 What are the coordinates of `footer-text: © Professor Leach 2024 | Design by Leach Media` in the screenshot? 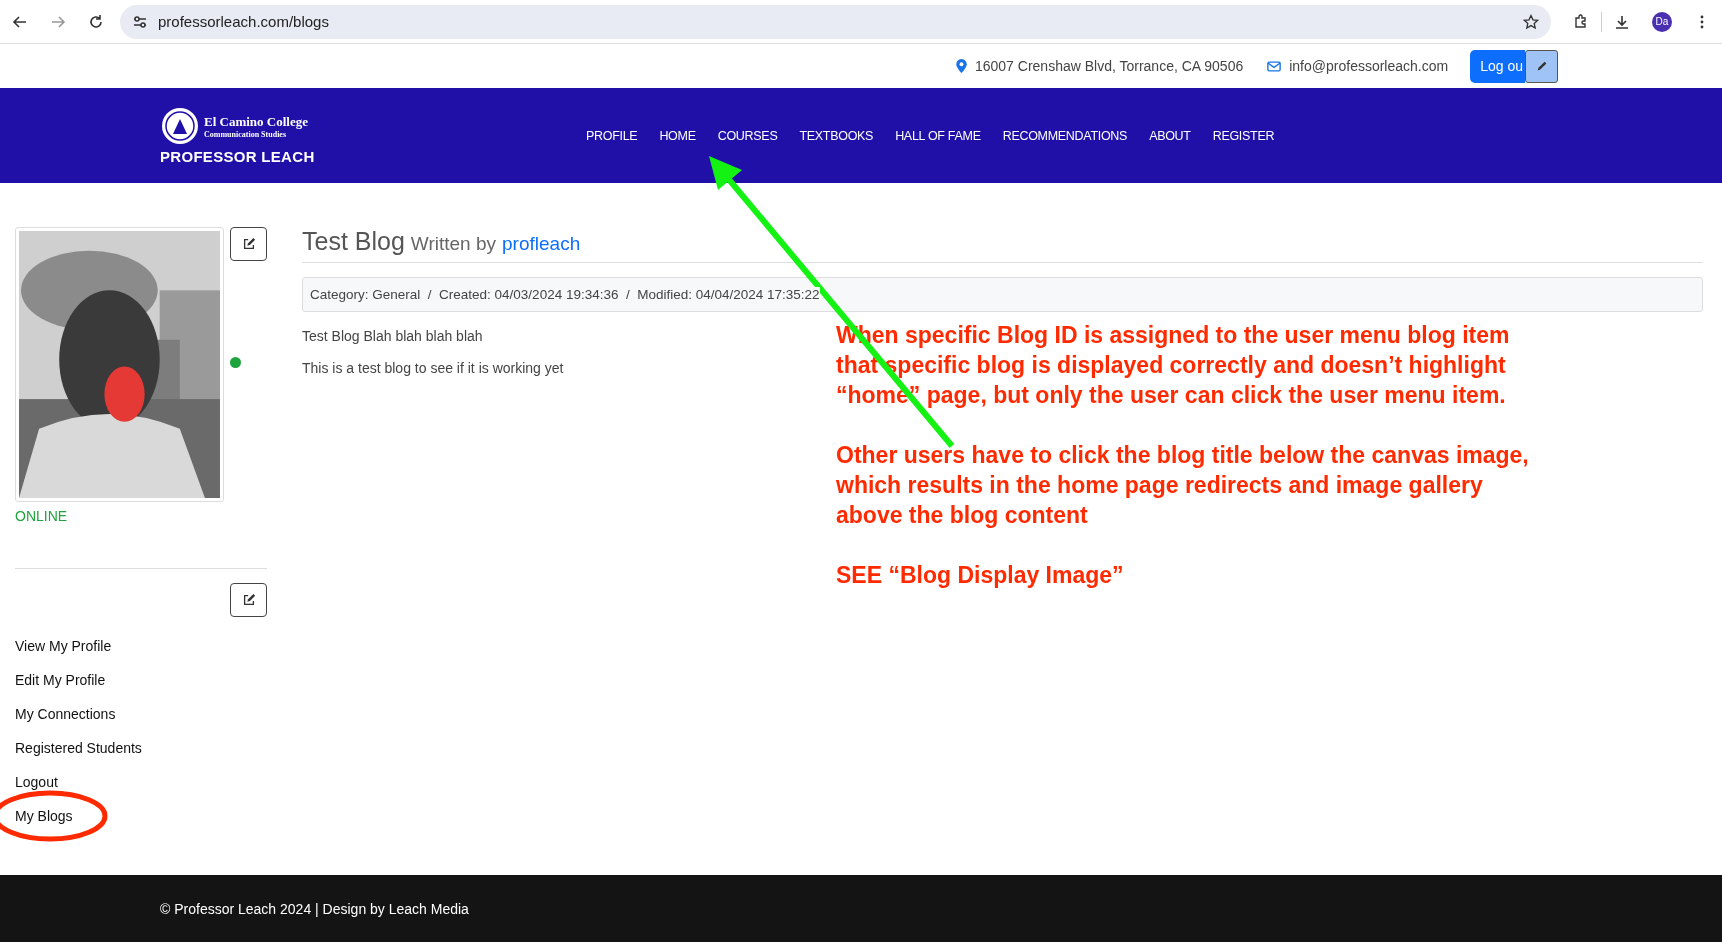 It's located at (314, 908).